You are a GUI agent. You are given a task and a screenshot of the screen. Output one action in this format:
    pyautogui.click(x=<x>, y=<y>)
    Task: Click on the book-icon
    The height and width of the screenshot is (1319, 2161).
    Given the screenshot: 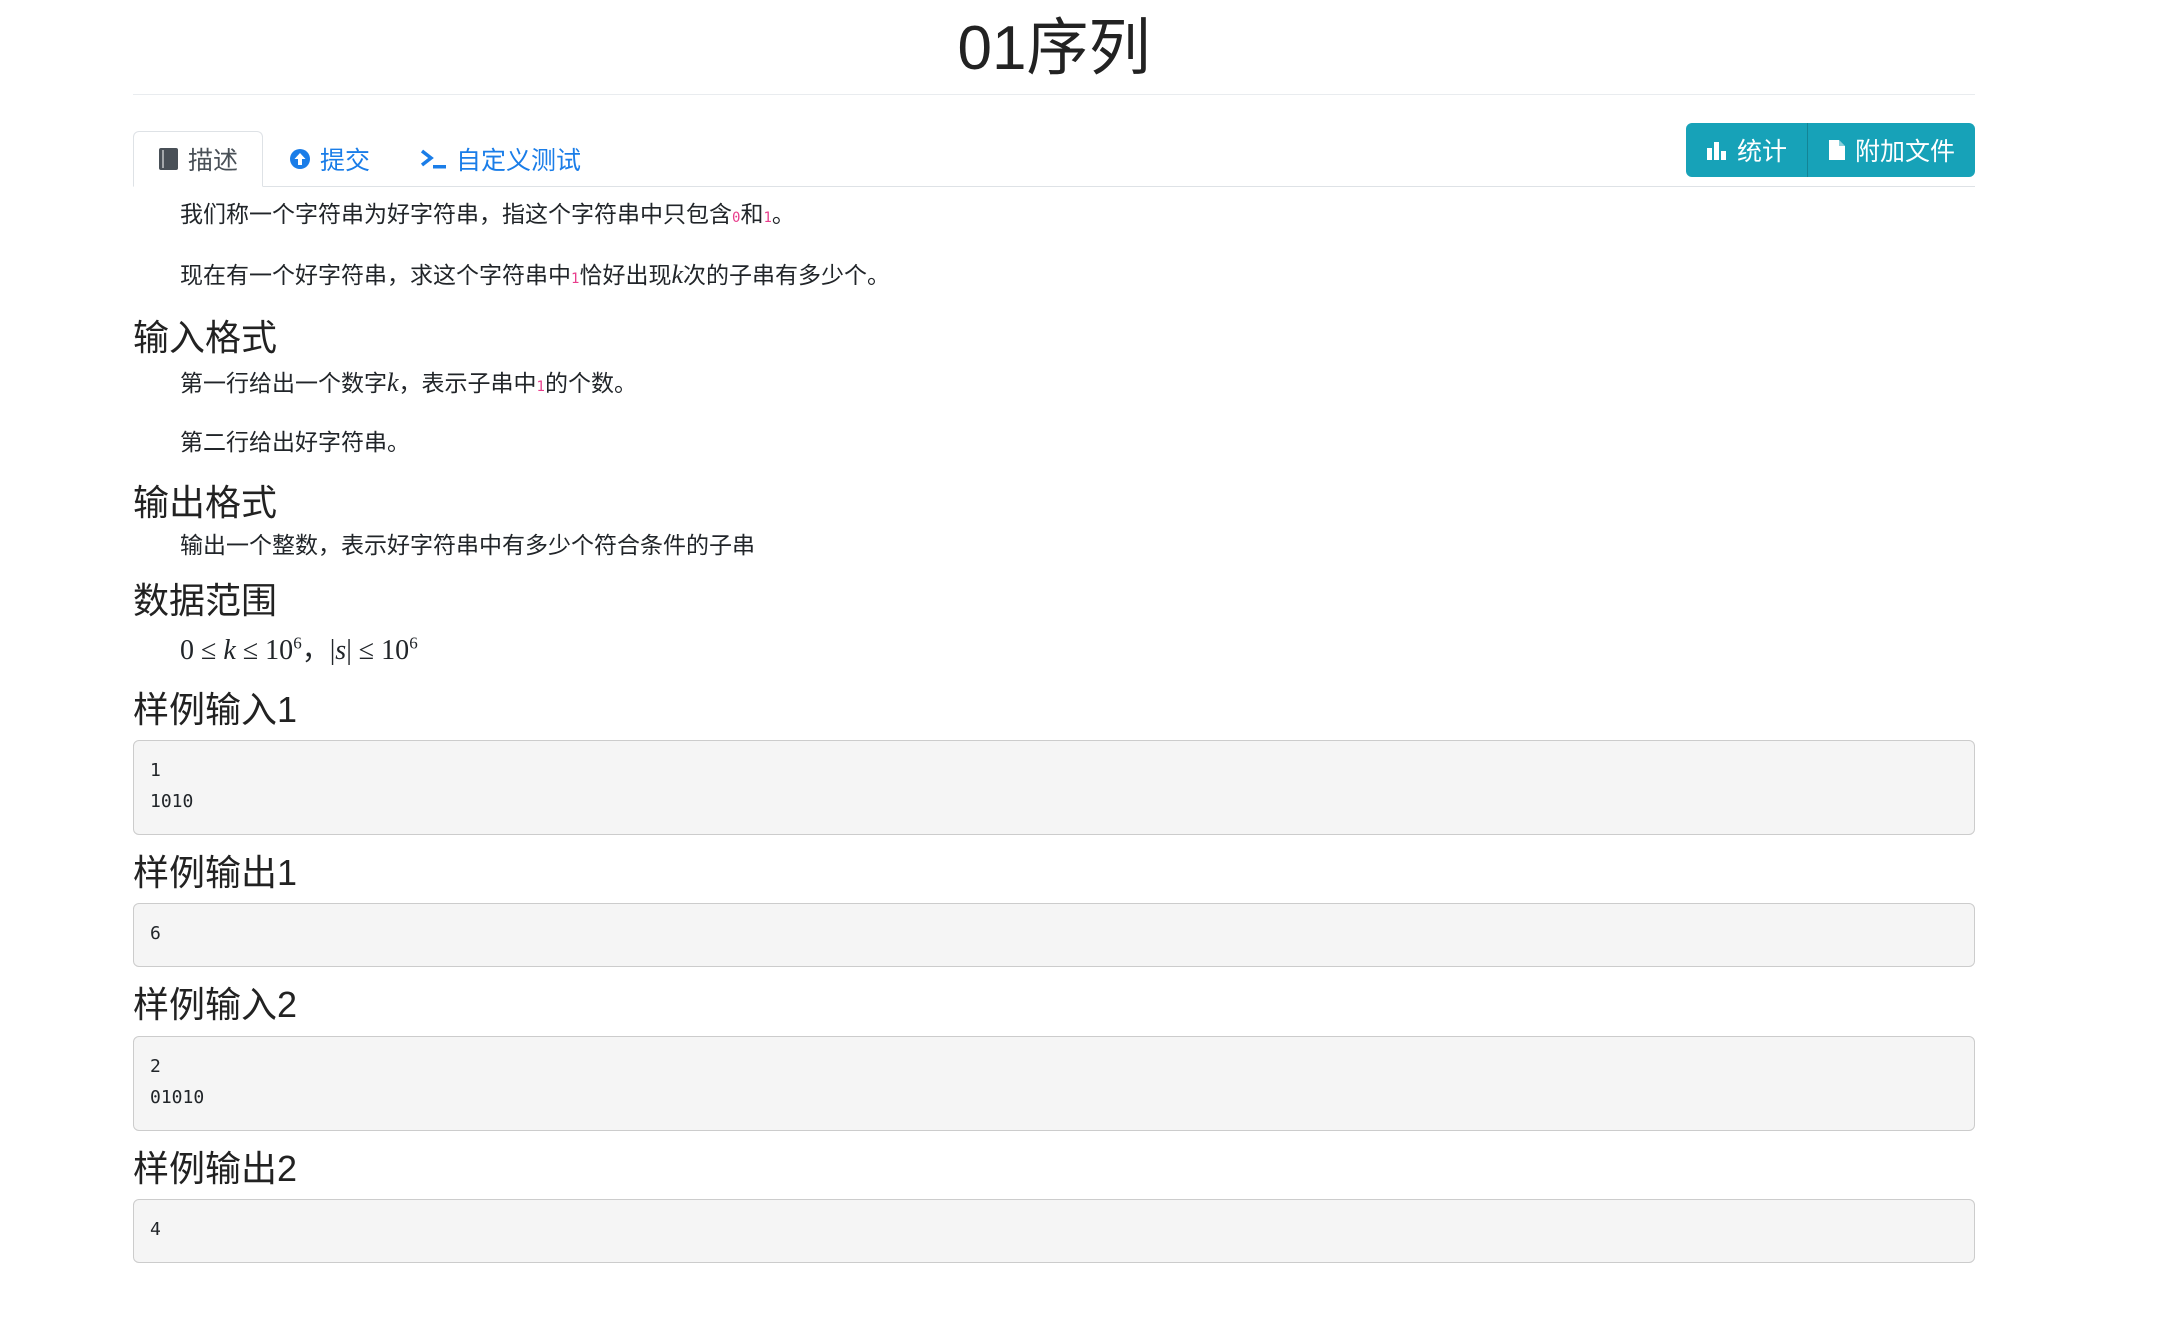 What is the action you would take?
    pyautogui.click(x=169, y=159)
    